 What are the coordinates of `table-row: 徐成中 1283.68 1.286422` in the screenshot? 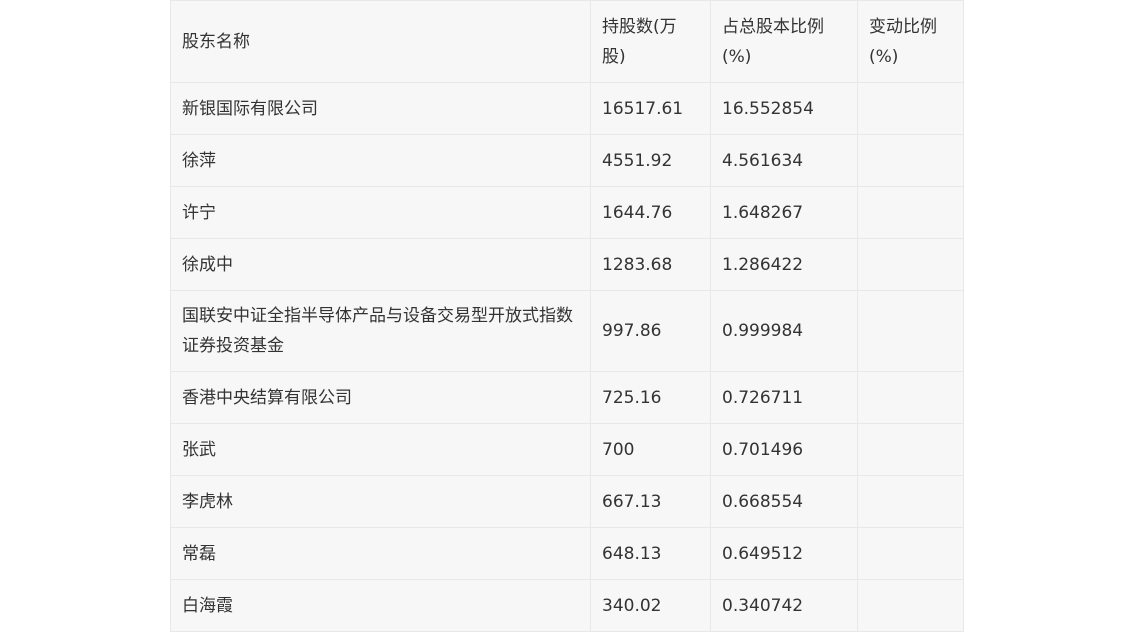 It's located at (567, 264).